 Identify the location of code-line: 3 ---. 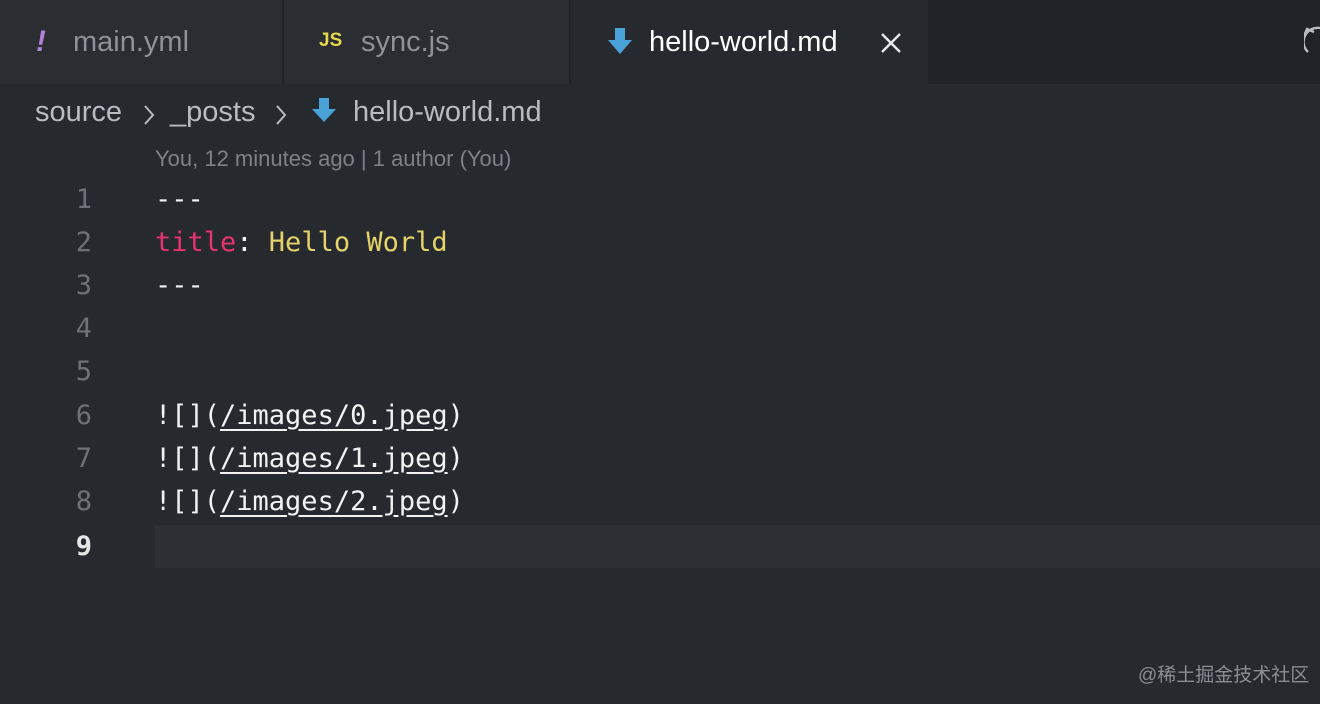
(660, 285).